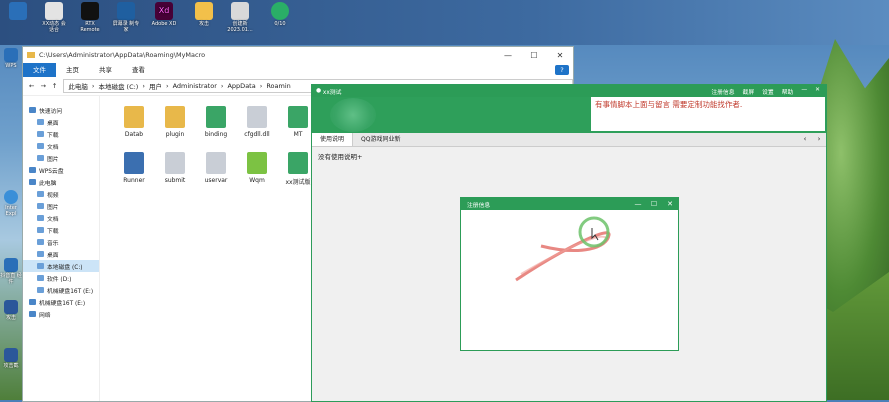 This screenshot has width=889, height=402. Describe the element at coordinates (126, 17) in the screenshot. I see `desktop-icon-recorder: 屏幕录 制专家` at that location.